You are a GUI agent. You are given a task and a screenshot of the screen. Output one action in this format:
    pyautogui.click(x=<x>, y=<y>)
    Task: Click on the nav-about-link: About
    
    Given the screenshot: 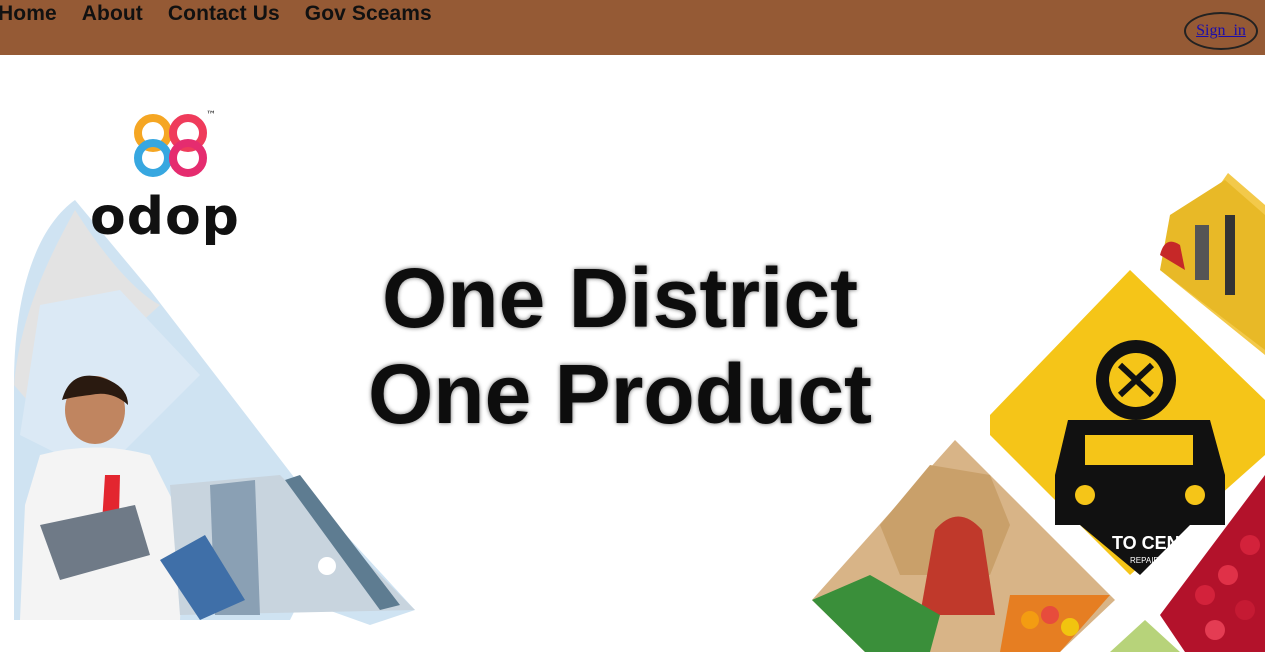 What is the action you would take?
    pyautogui.click(x=112, y=14)
    